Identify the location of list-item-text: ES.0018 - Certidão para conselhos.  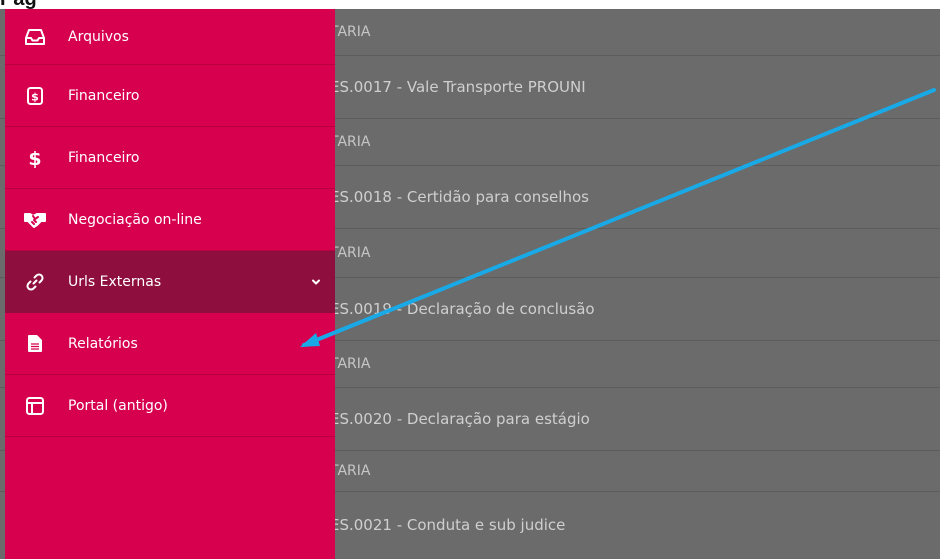
(459, 197).